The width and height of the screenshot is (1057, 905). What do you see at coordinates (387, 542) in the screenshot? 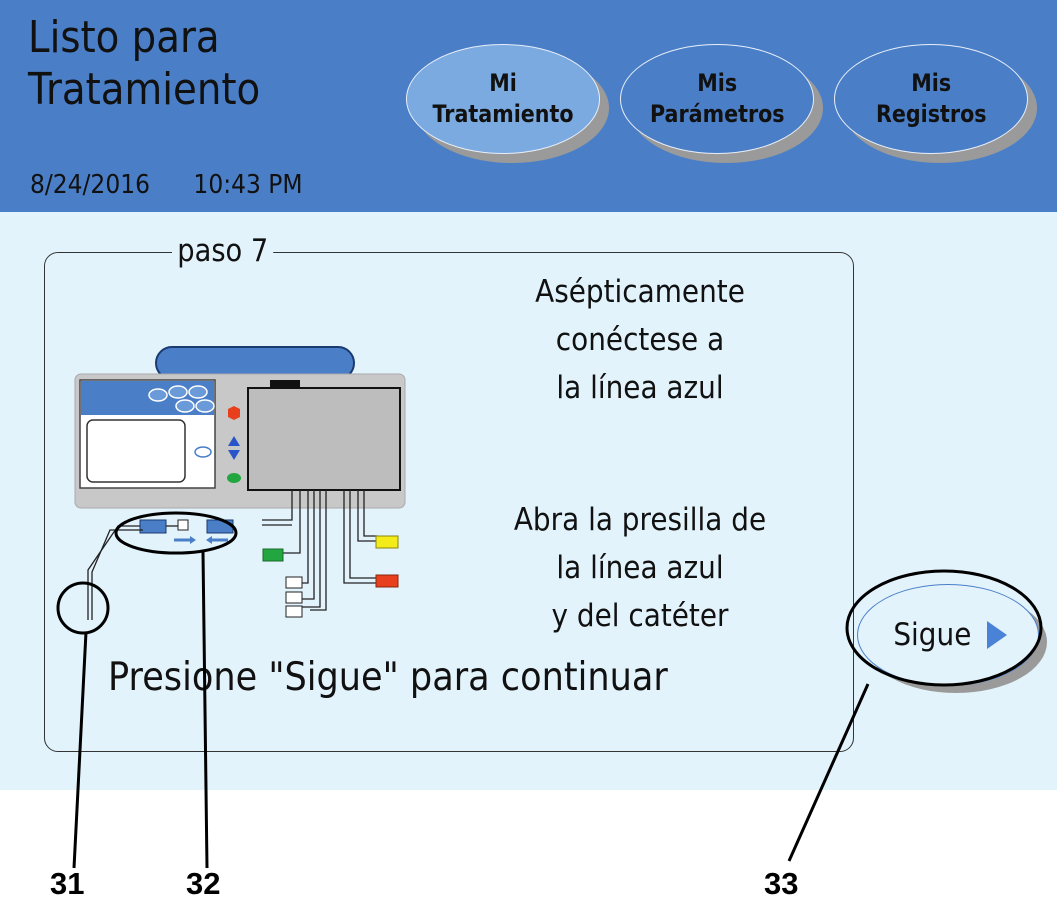
I see `yellow-line-connector` at bounding box center [387, 542].